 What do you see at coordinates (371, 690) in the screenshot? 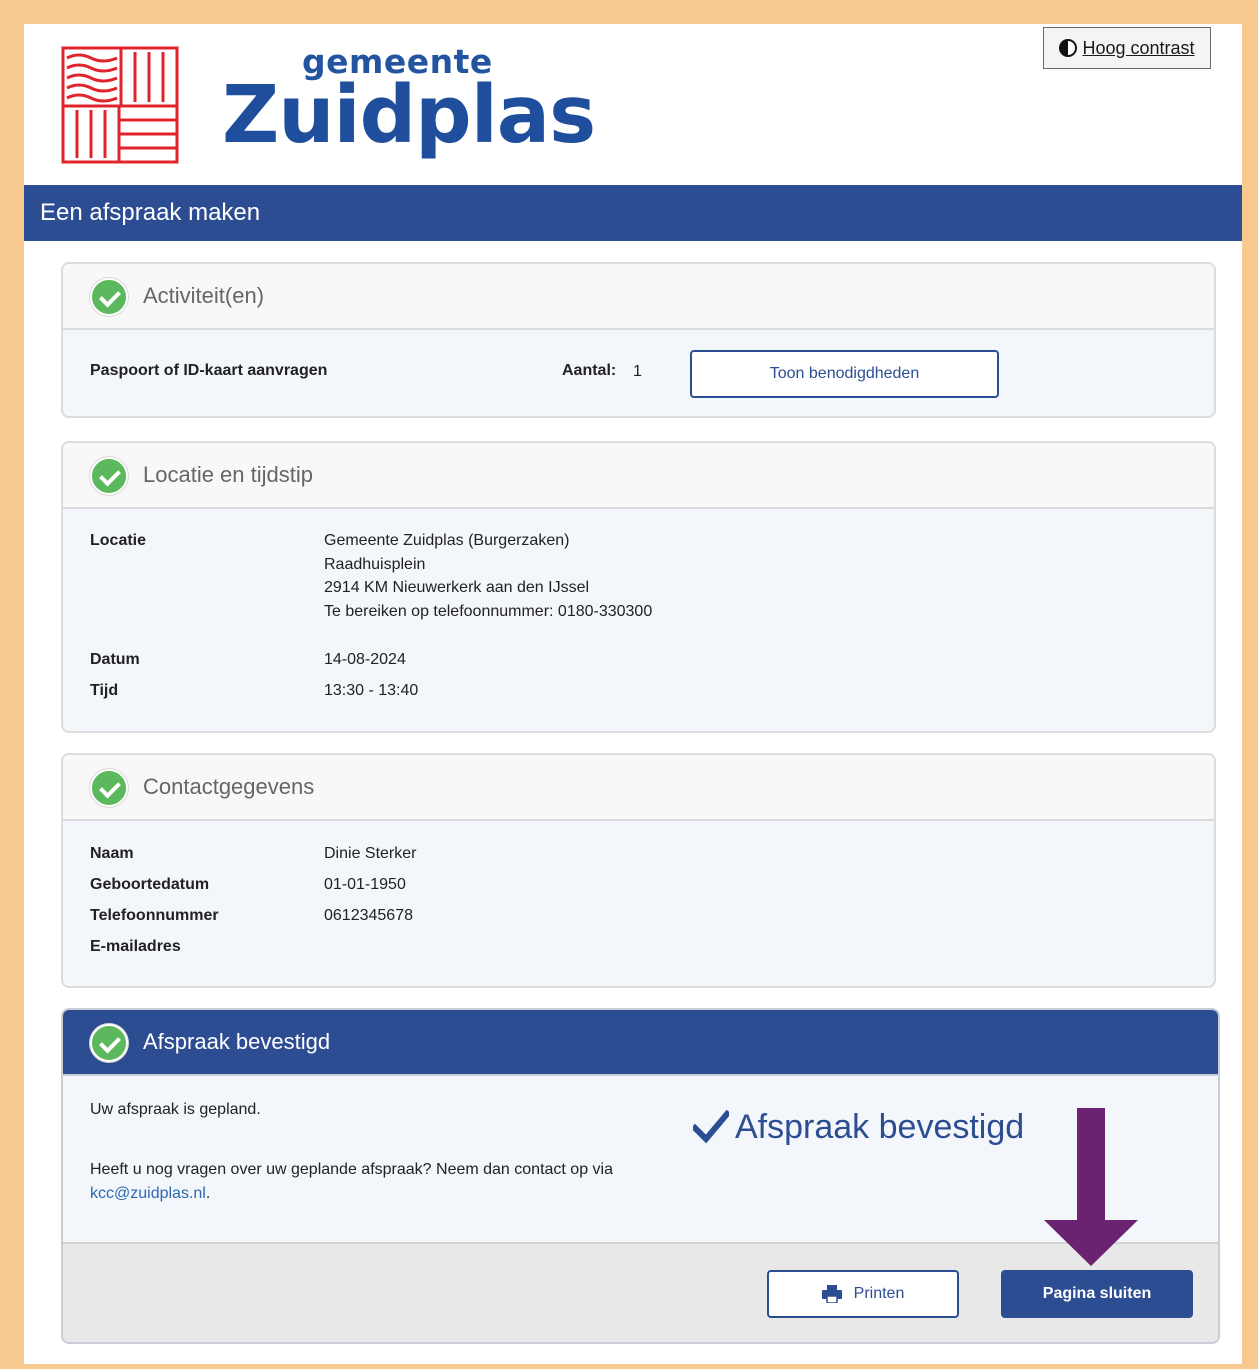
I see `time-value: 13:30 - 13:40` at bounding box center [371, 690].